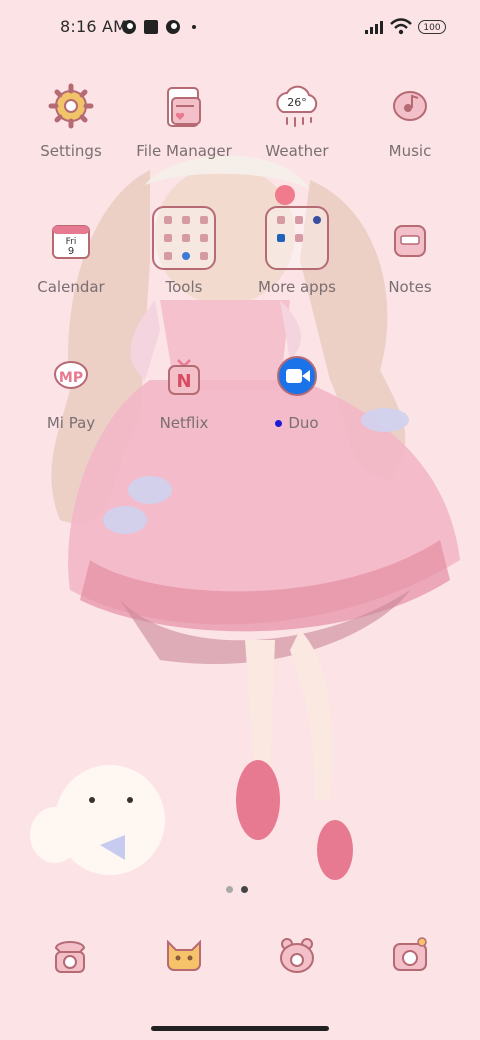 The image size is (480, 1040). Describe the element at coordinates (297, 376) in the screenshot. I see `duo-video-icon` at that location.